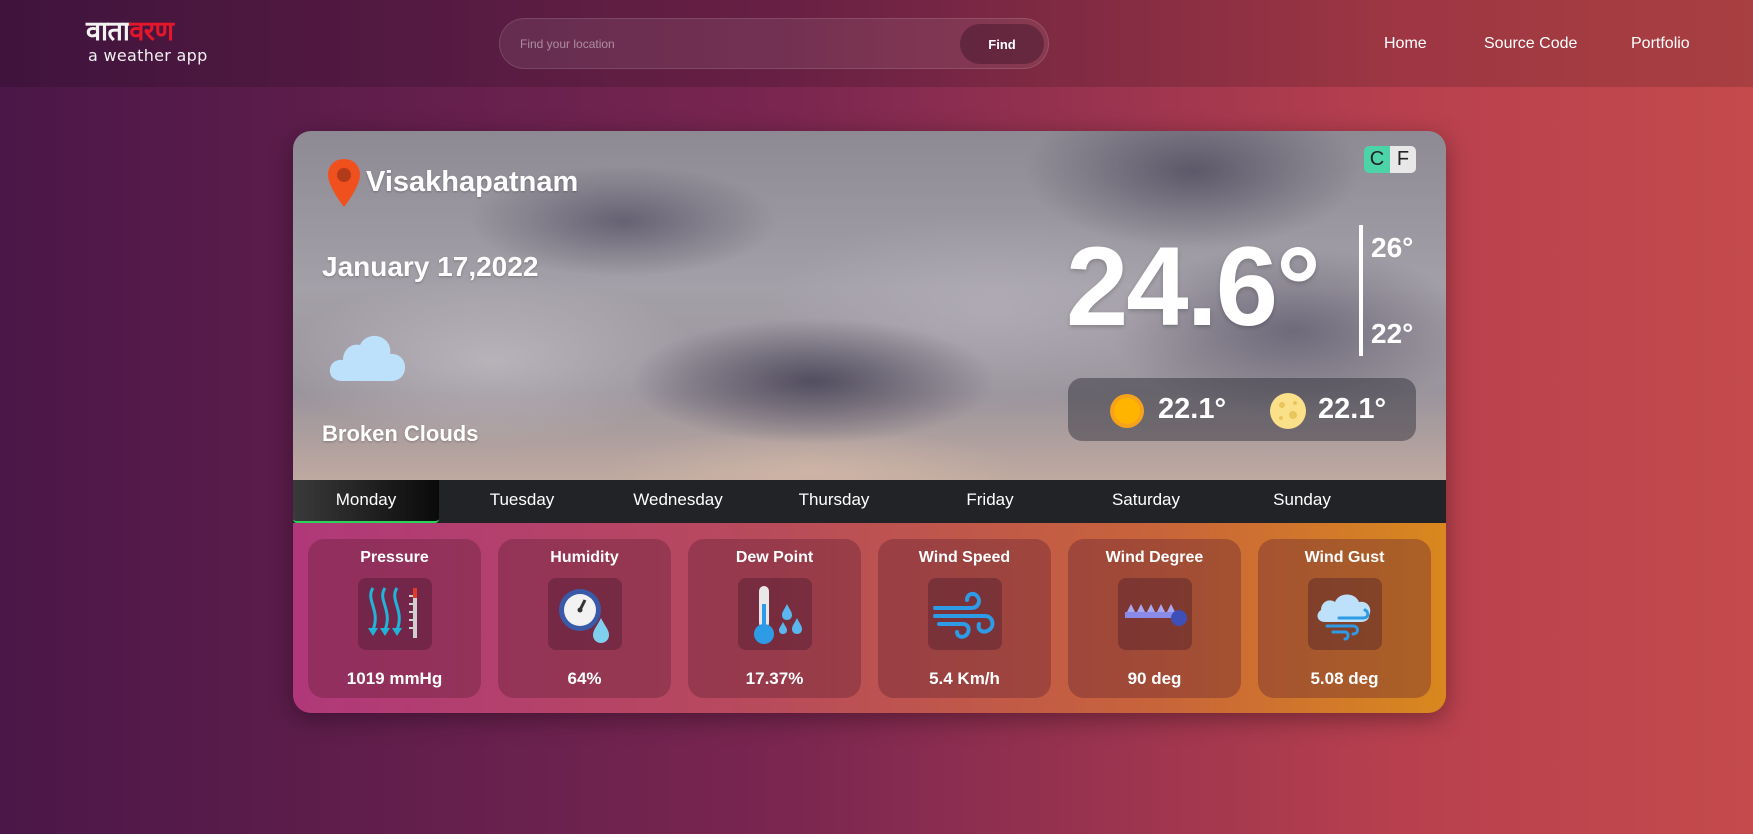 The image size is (1753, 834). What do you see at coordinates (1660, 44) in the screenshot?
I see `nav-portfolio-link: Portfolio` at bounding box center [1660, 44].